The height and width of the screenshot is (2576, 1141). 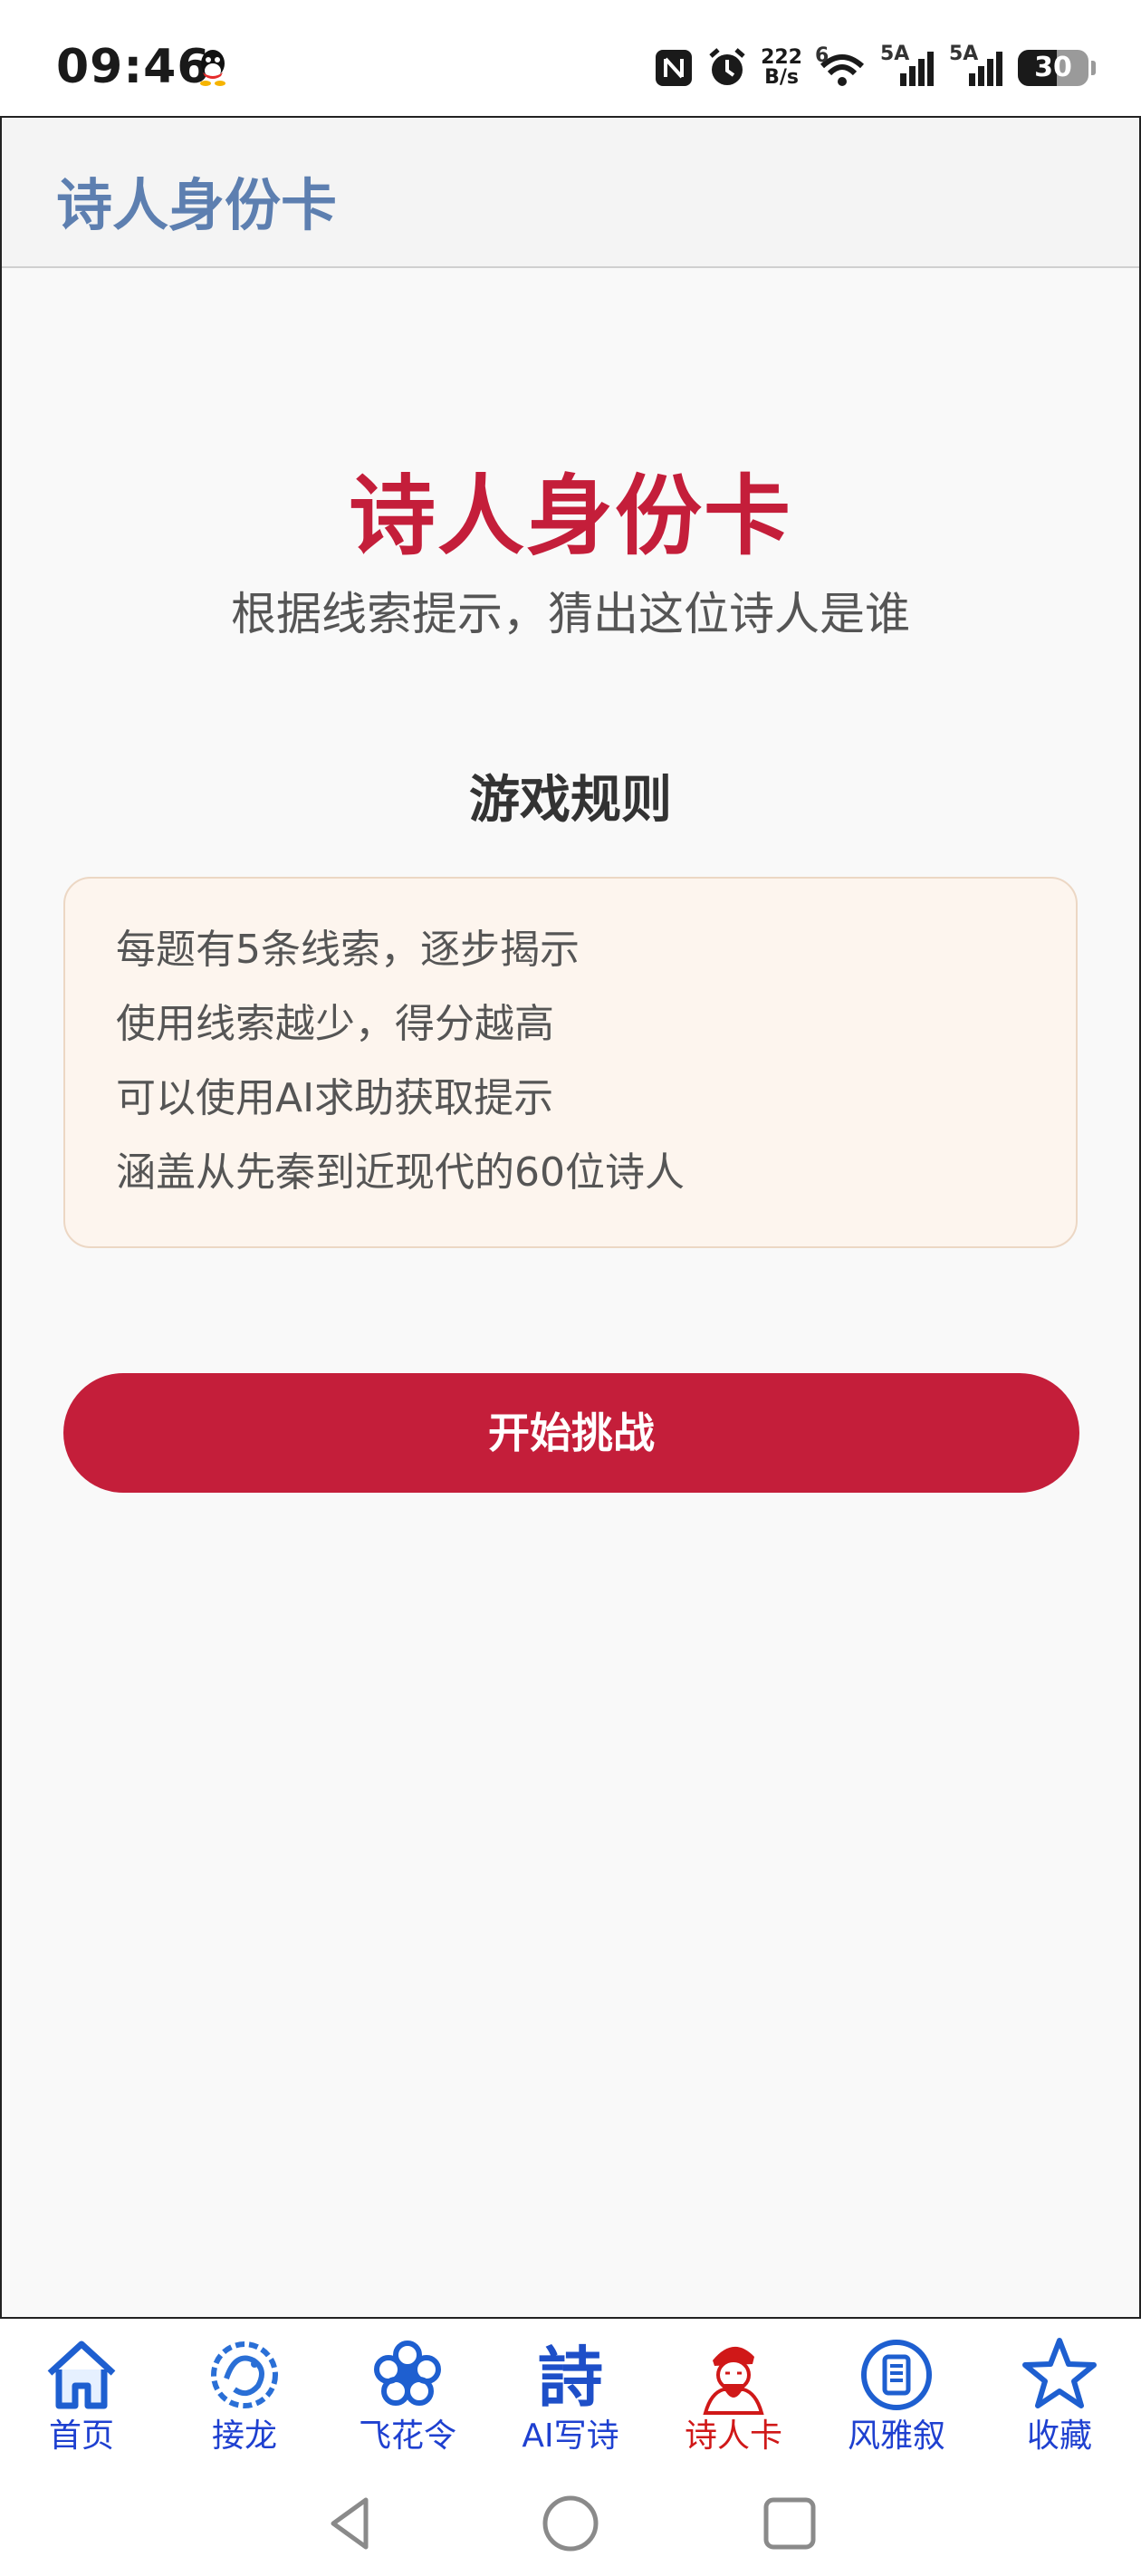 What do you see at coordinates (570, 614) in the screenshot?
I see `hero-subtitle: 根据线索提示，猜出这位诗人是谁` at bounding box center [570, 614].